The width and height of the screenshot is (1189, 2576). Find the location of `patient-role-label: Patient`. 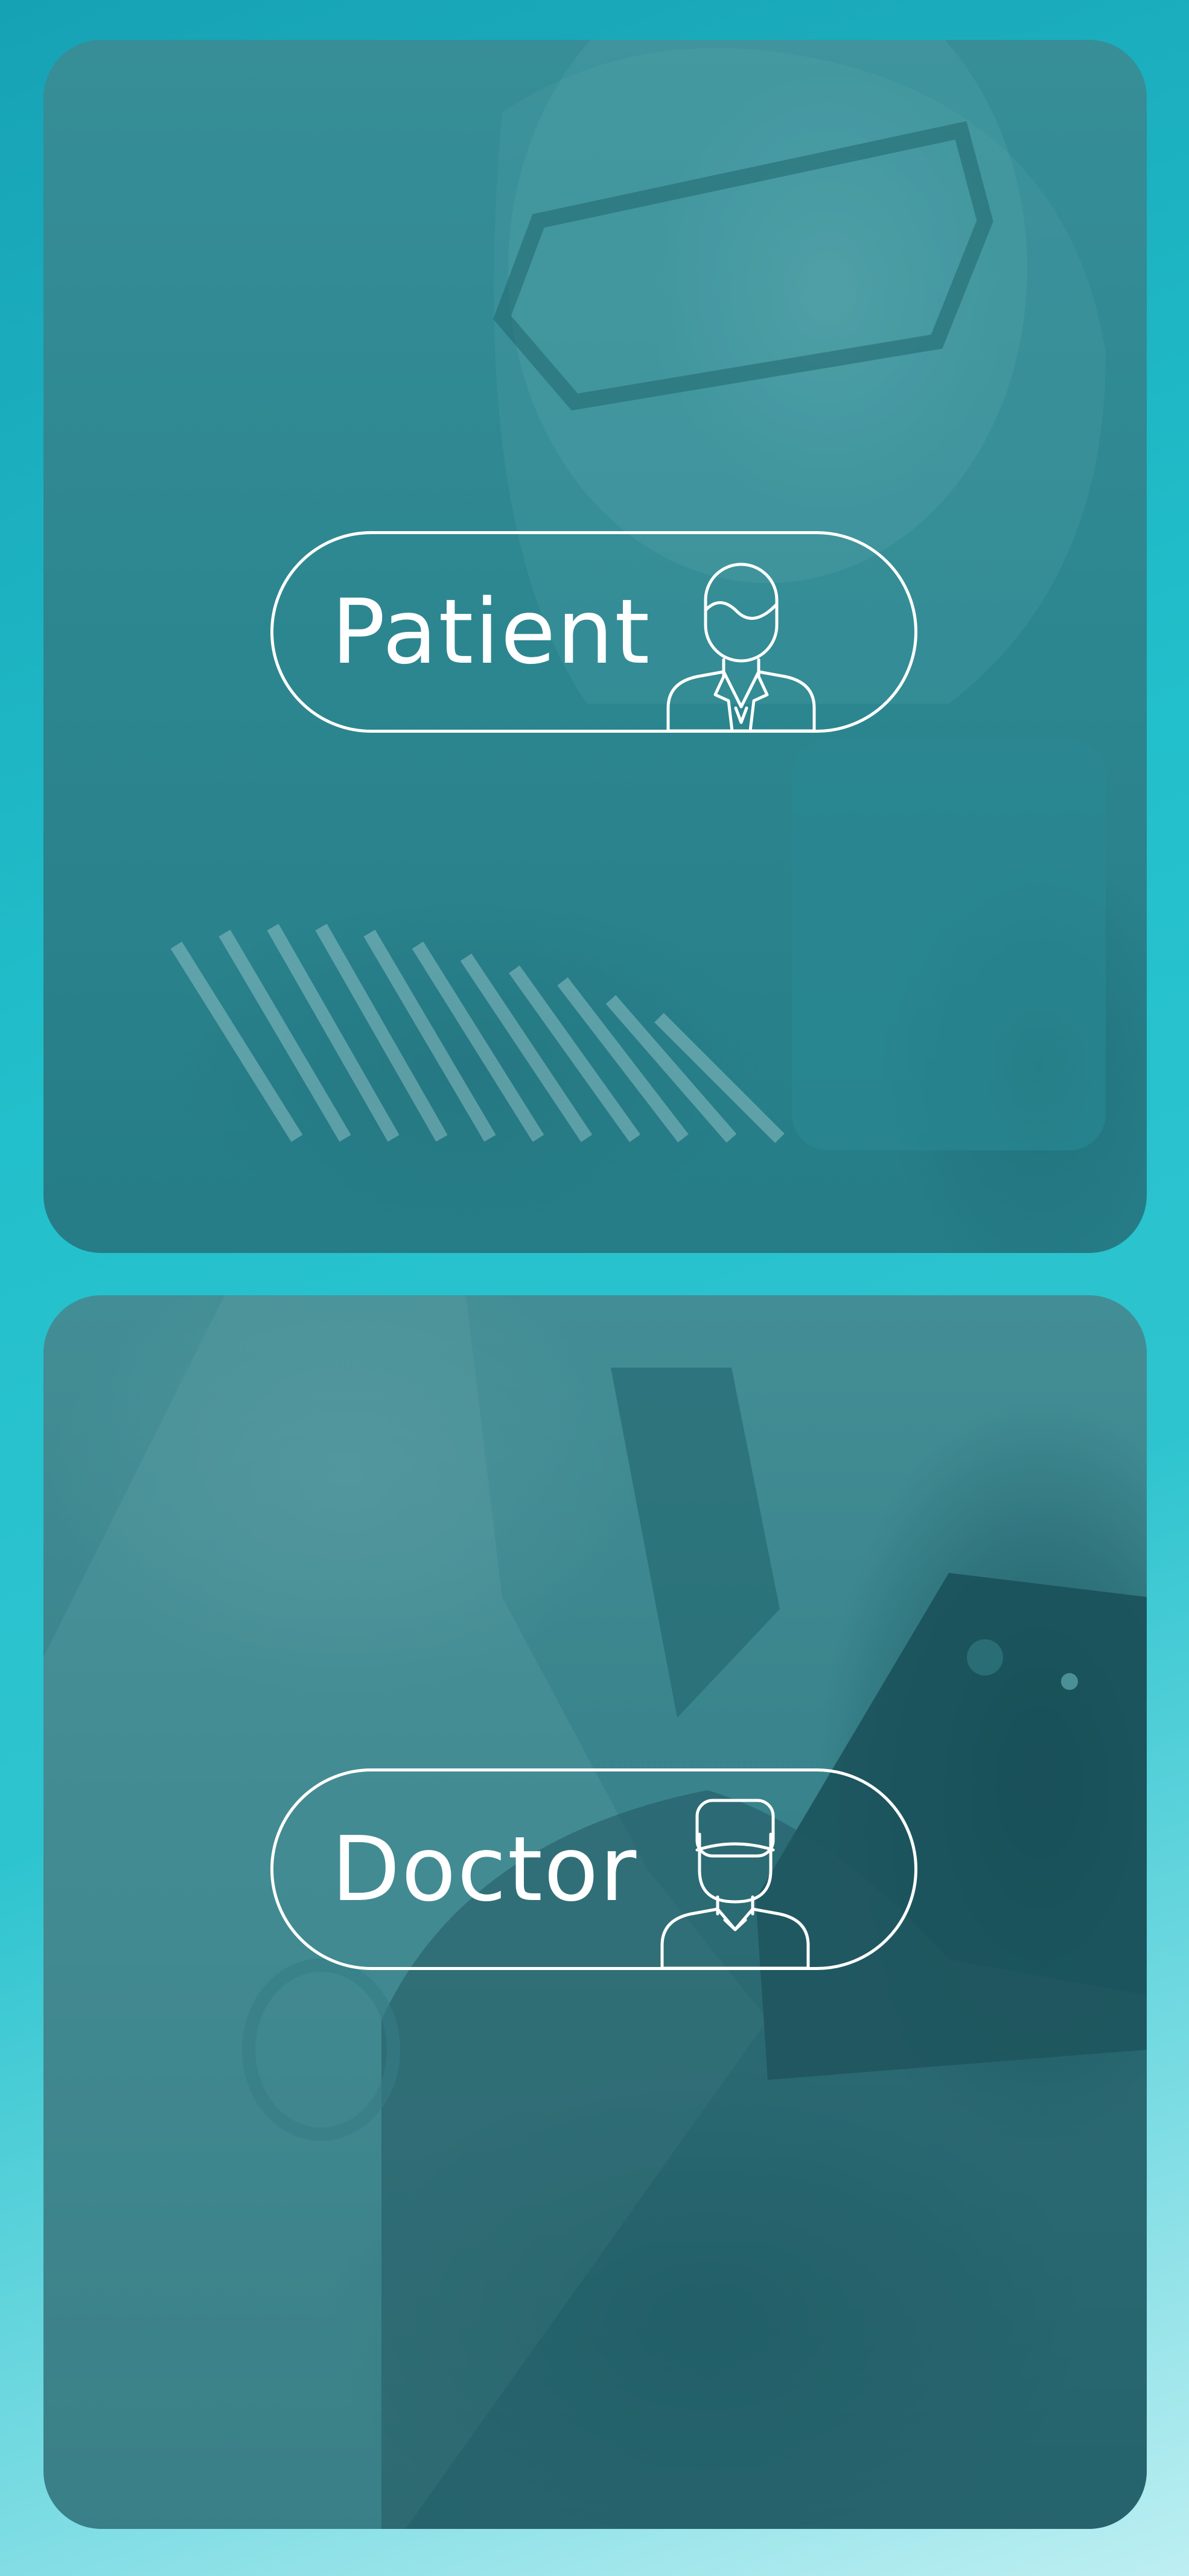

patient-role-label: Patient is located at coordinates (491, 632).